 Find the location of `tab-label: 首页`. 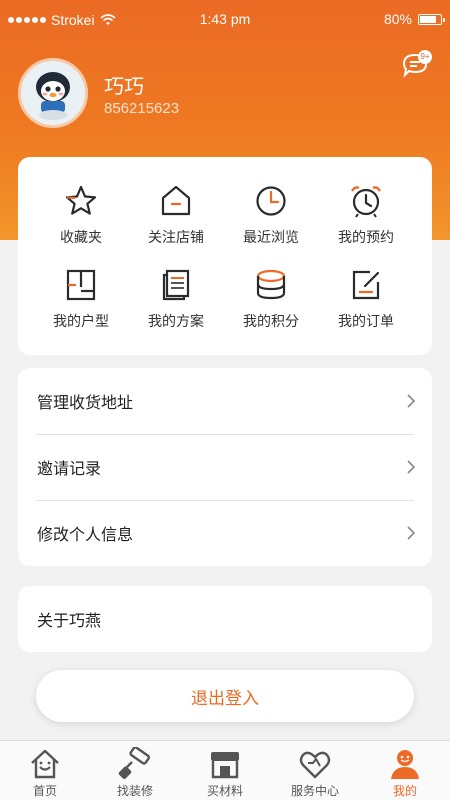

tab-label: 首页 is located at coordinates (44, 791).